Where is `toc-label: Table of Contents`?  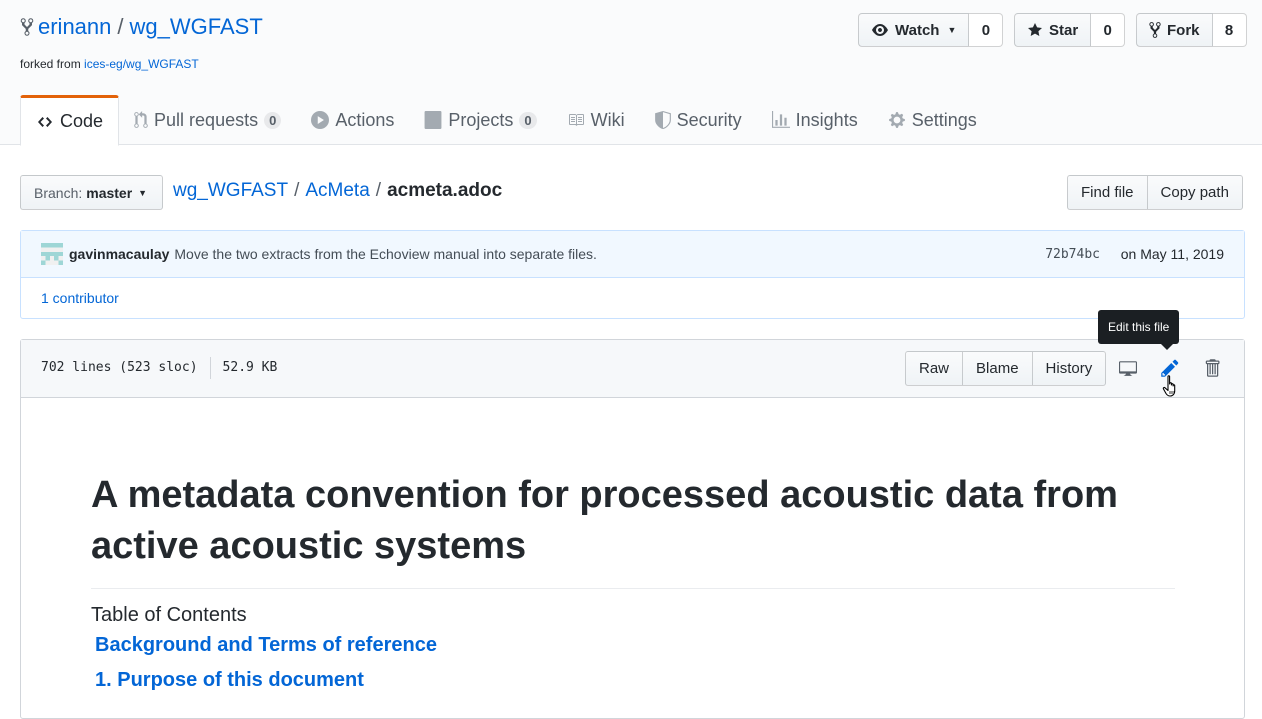
toc-label: Table of Contents is located at coordinates (169, 615).